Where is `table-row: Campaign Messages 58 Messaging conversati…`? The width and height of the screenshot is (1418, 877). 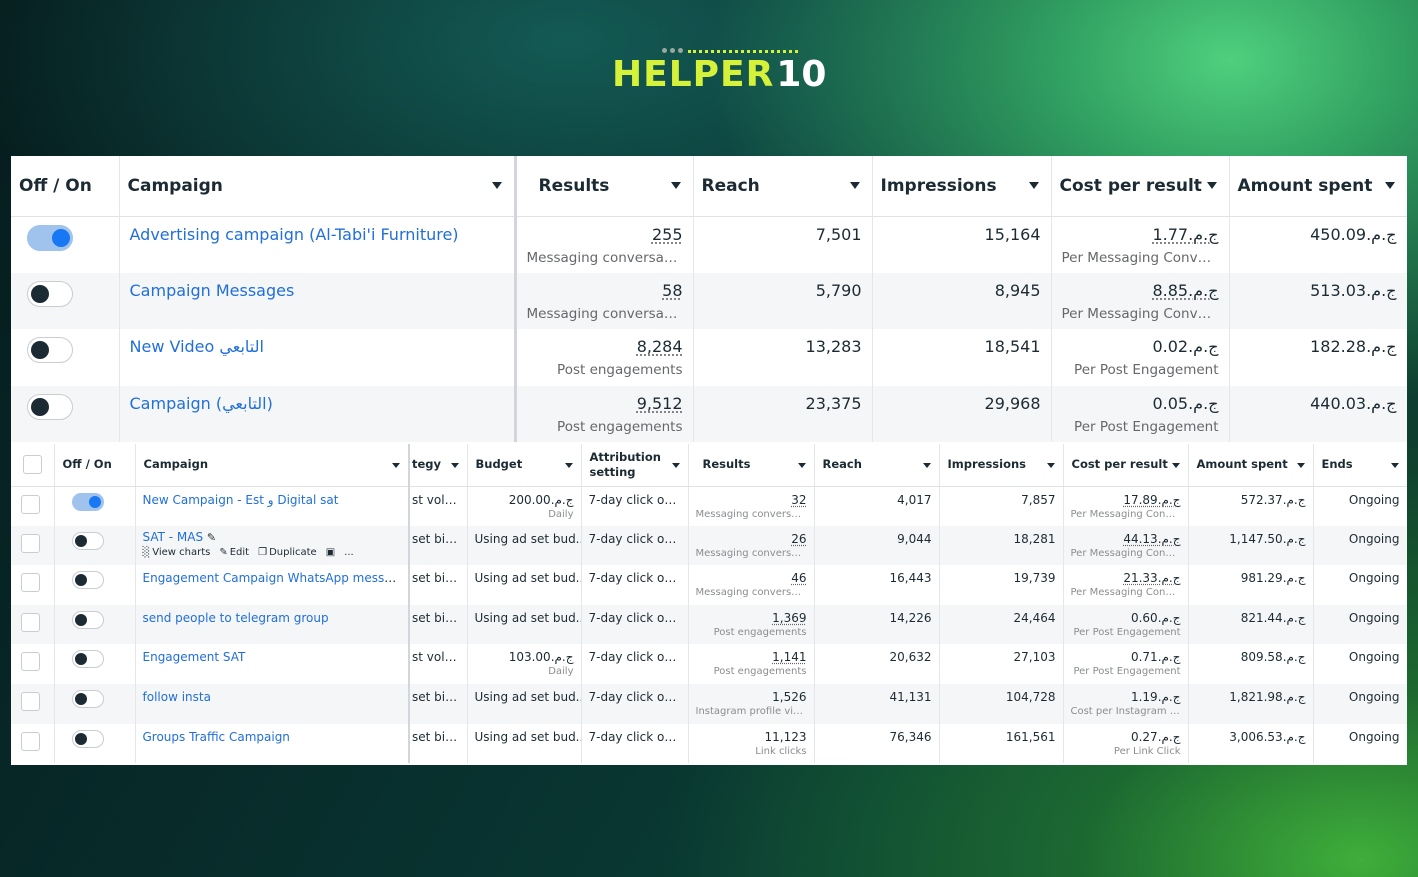 table-row: Campaign Messages 58 Messaging conversati… is located at coordinates (709, 300).